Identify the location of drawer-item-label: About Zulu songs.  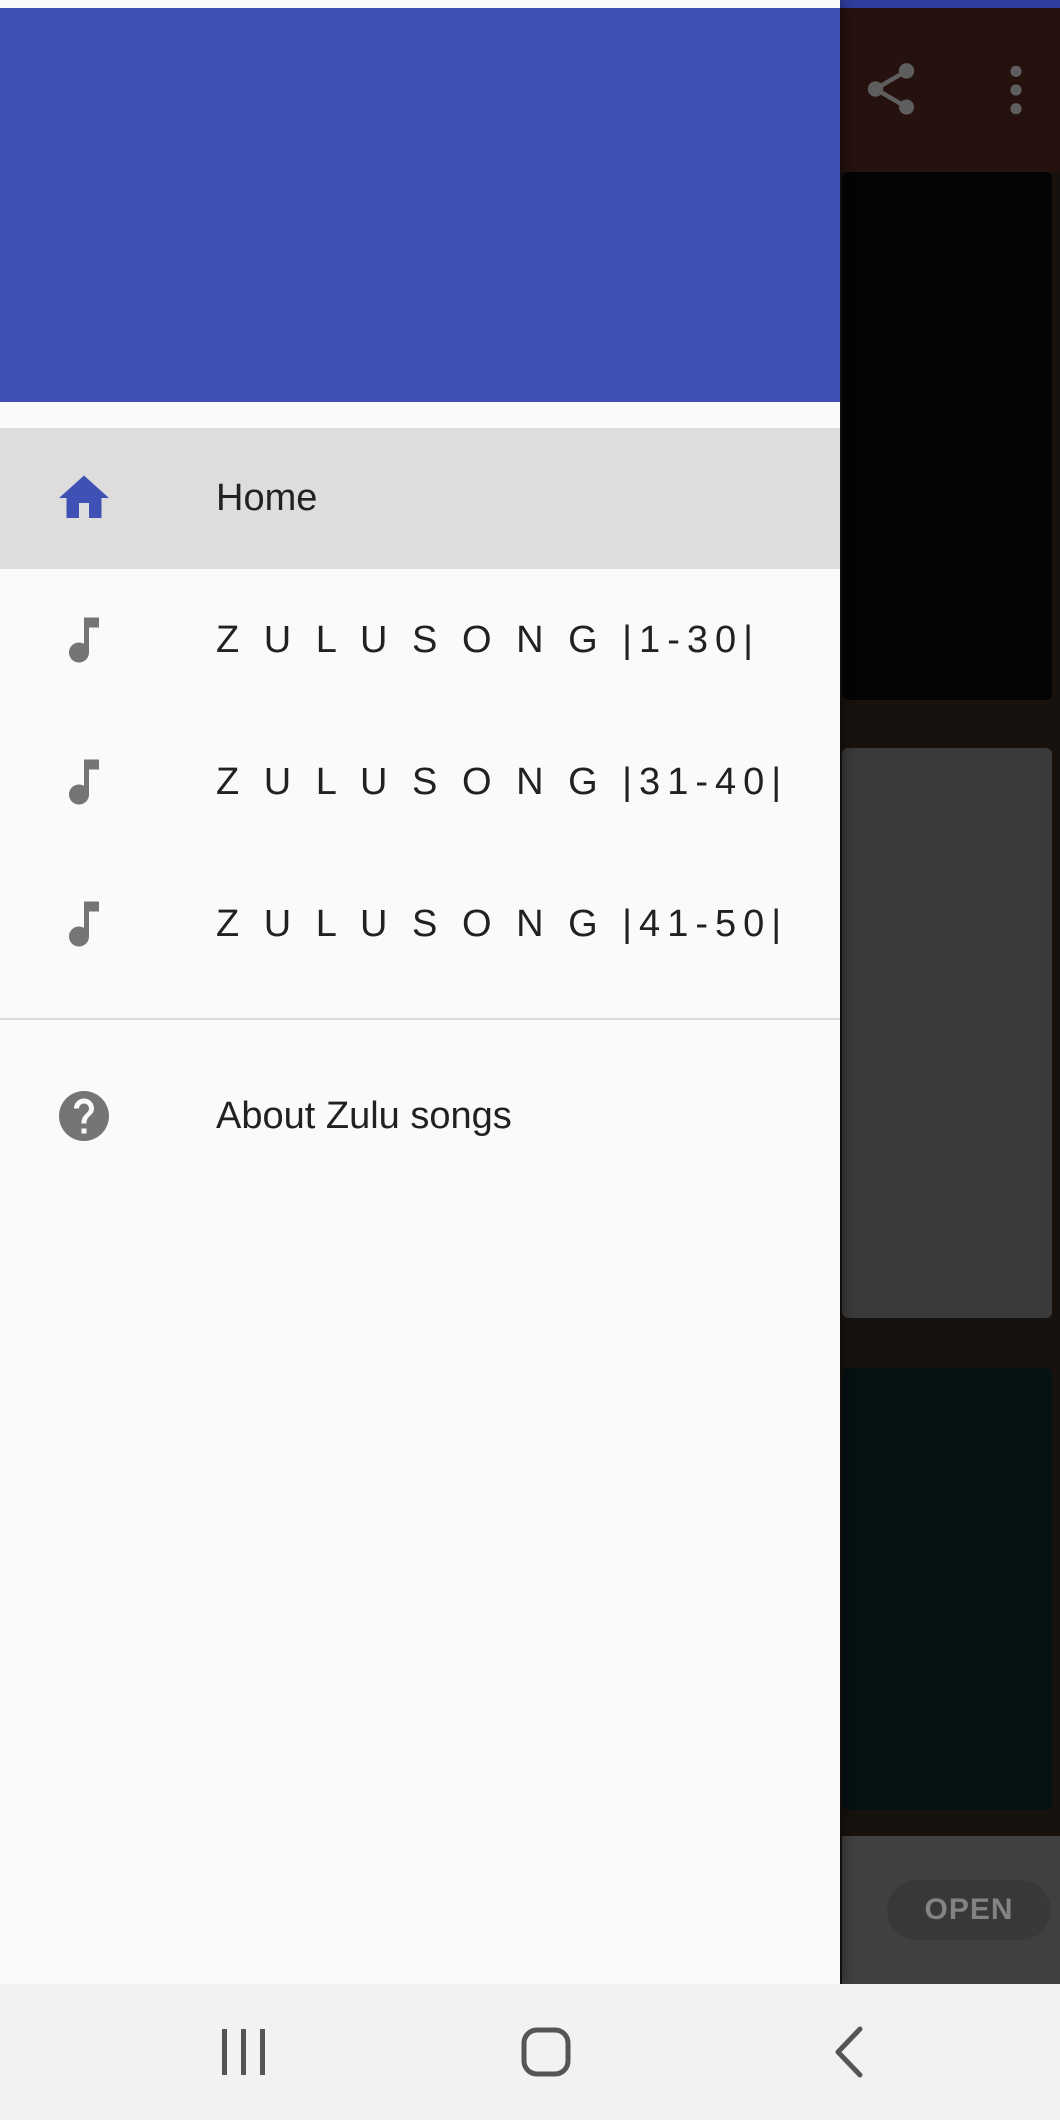
(364, 1116).